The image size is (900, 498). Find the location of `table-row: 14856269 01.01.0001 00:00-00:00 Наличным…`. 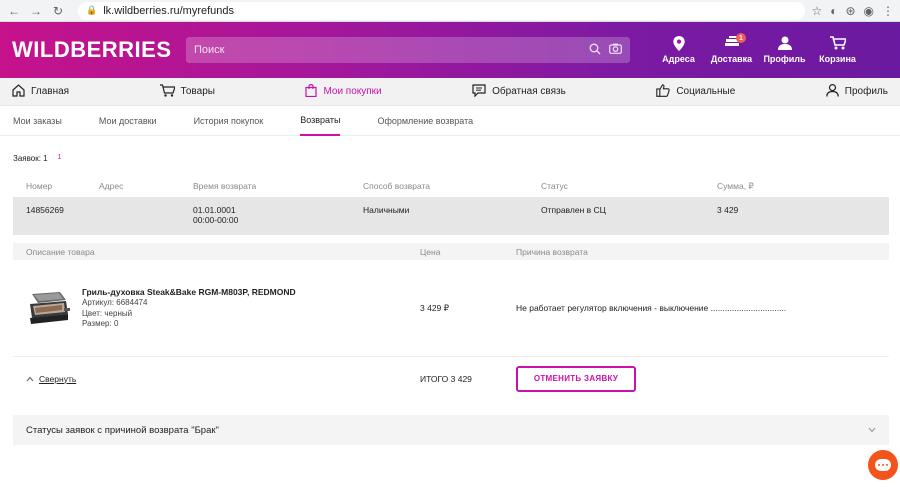

table-row: 14856269 01.01.0001 00:00-00:00 Наличным… is located at coordinates (451, 216).